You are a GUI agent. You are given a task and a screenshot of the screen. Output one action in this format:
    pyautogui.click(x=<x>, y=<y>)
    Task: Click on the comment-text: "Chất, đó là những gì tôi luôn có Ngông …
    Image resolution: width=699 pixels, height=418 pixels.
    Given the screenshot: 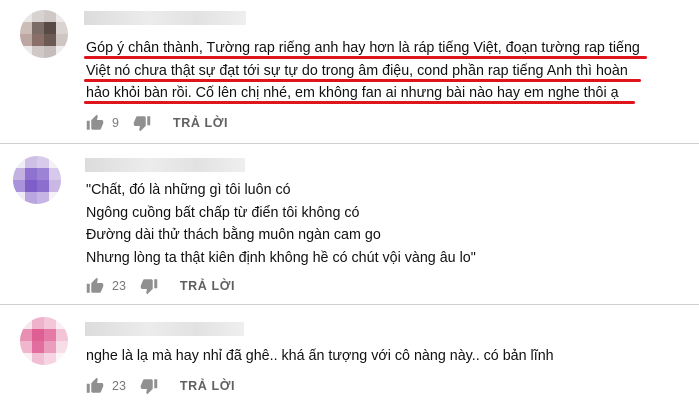 What is the action you would take?
    pyautogui.click(x=281, y=224)
    